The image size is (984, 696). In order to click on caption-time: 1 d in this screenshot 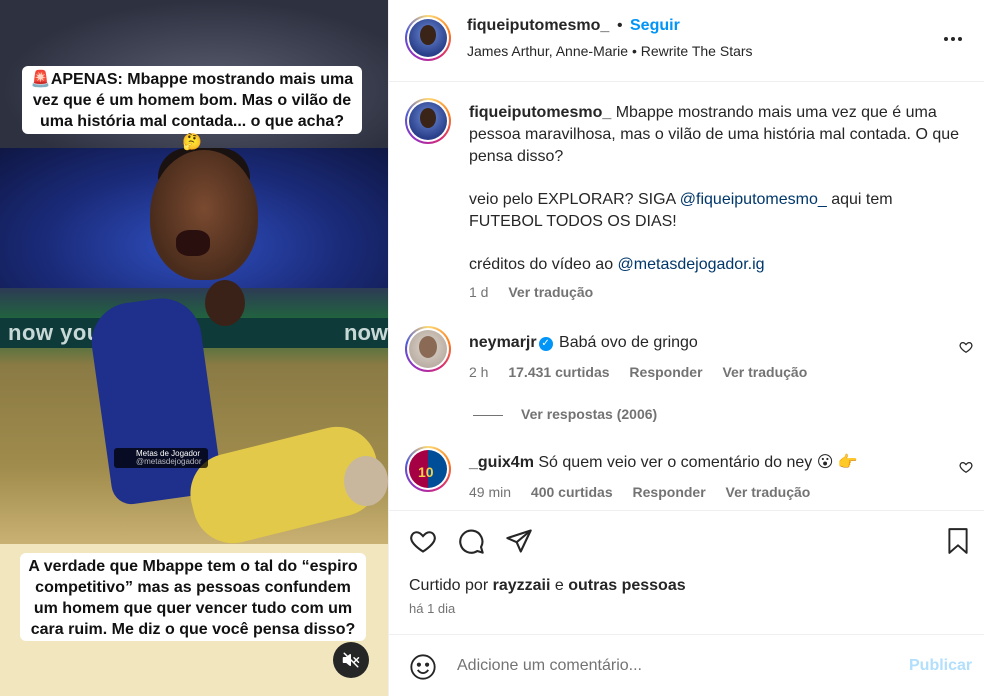, I will do `click(478, 292)`.